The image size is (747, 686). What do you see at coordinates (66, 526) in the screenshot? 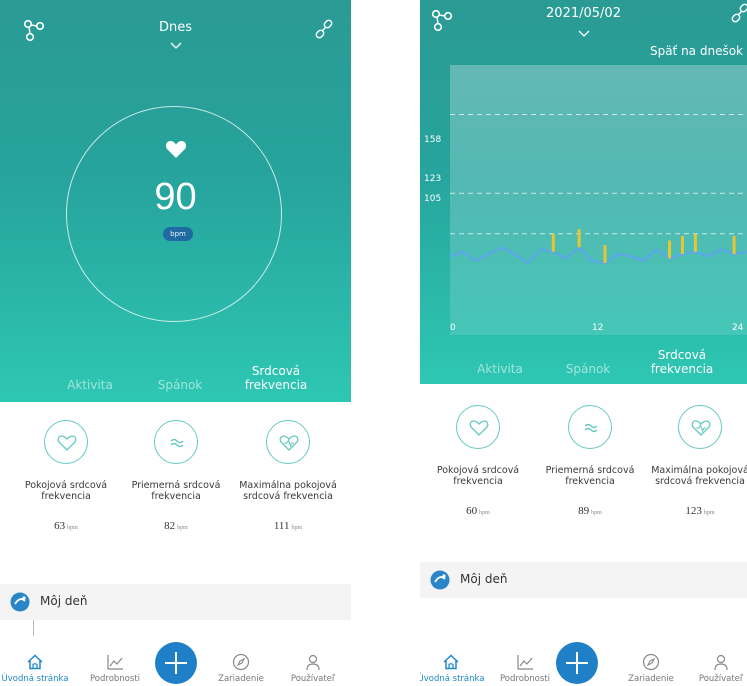
I see `metric-value: 63 bpm` at bounding box center [66, 526].